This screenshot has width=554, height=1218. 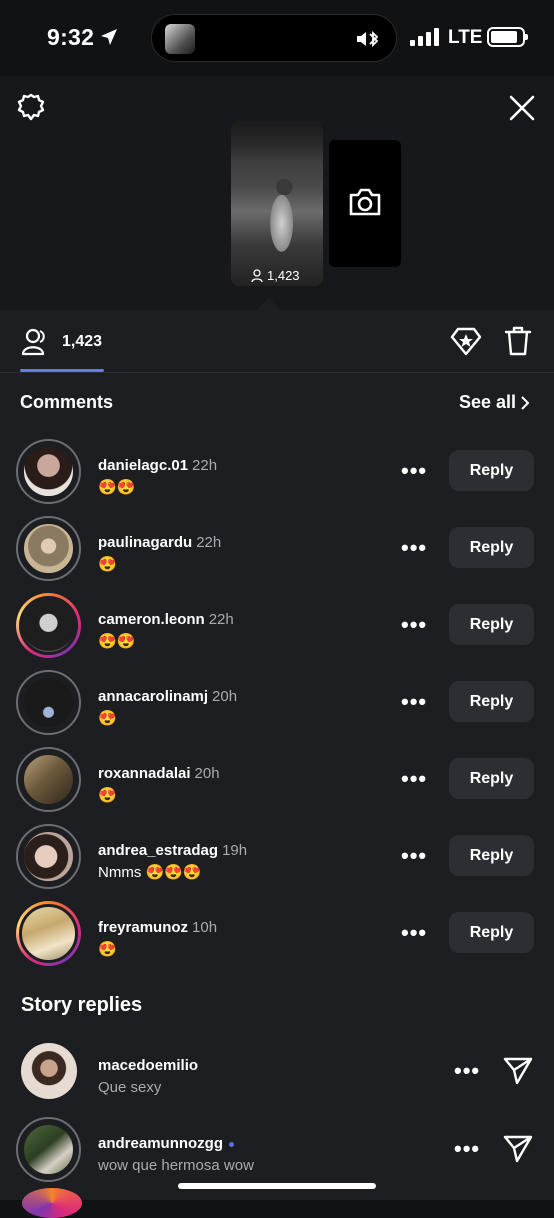 I want to click on camera-icon, so click(x=365, y=202).